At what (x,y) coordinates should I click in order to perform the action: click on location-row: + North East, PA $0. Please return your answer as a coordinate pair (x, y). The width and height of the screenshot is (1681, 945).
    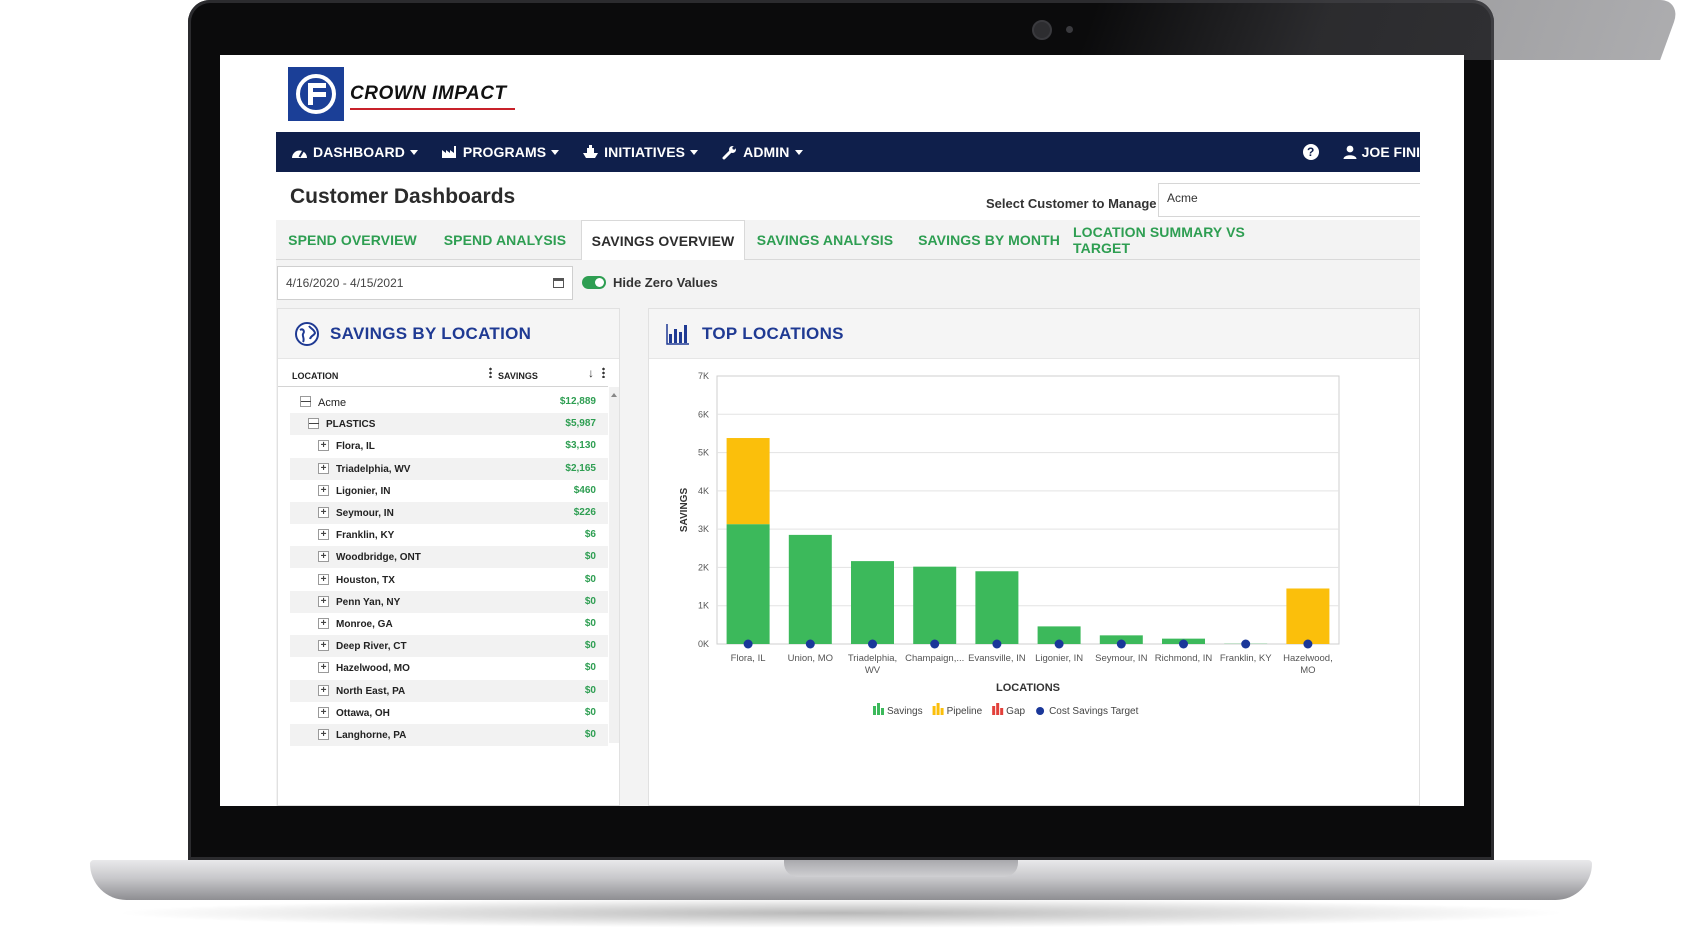
    Looking at the image, I should click on (449, 690).